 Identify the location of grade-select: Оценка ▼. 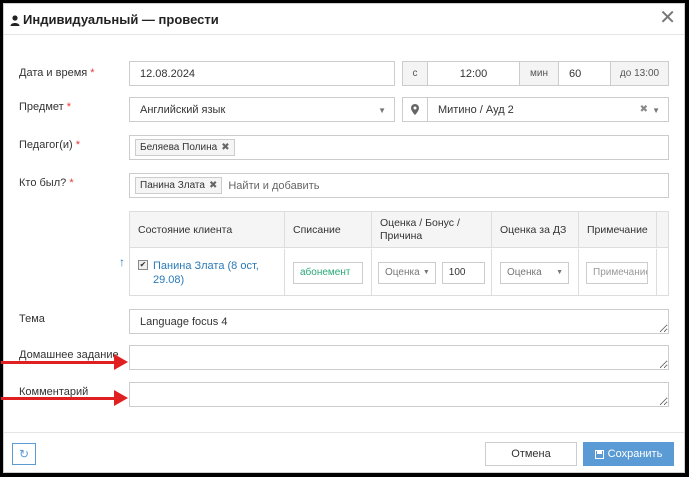
(407, 272).